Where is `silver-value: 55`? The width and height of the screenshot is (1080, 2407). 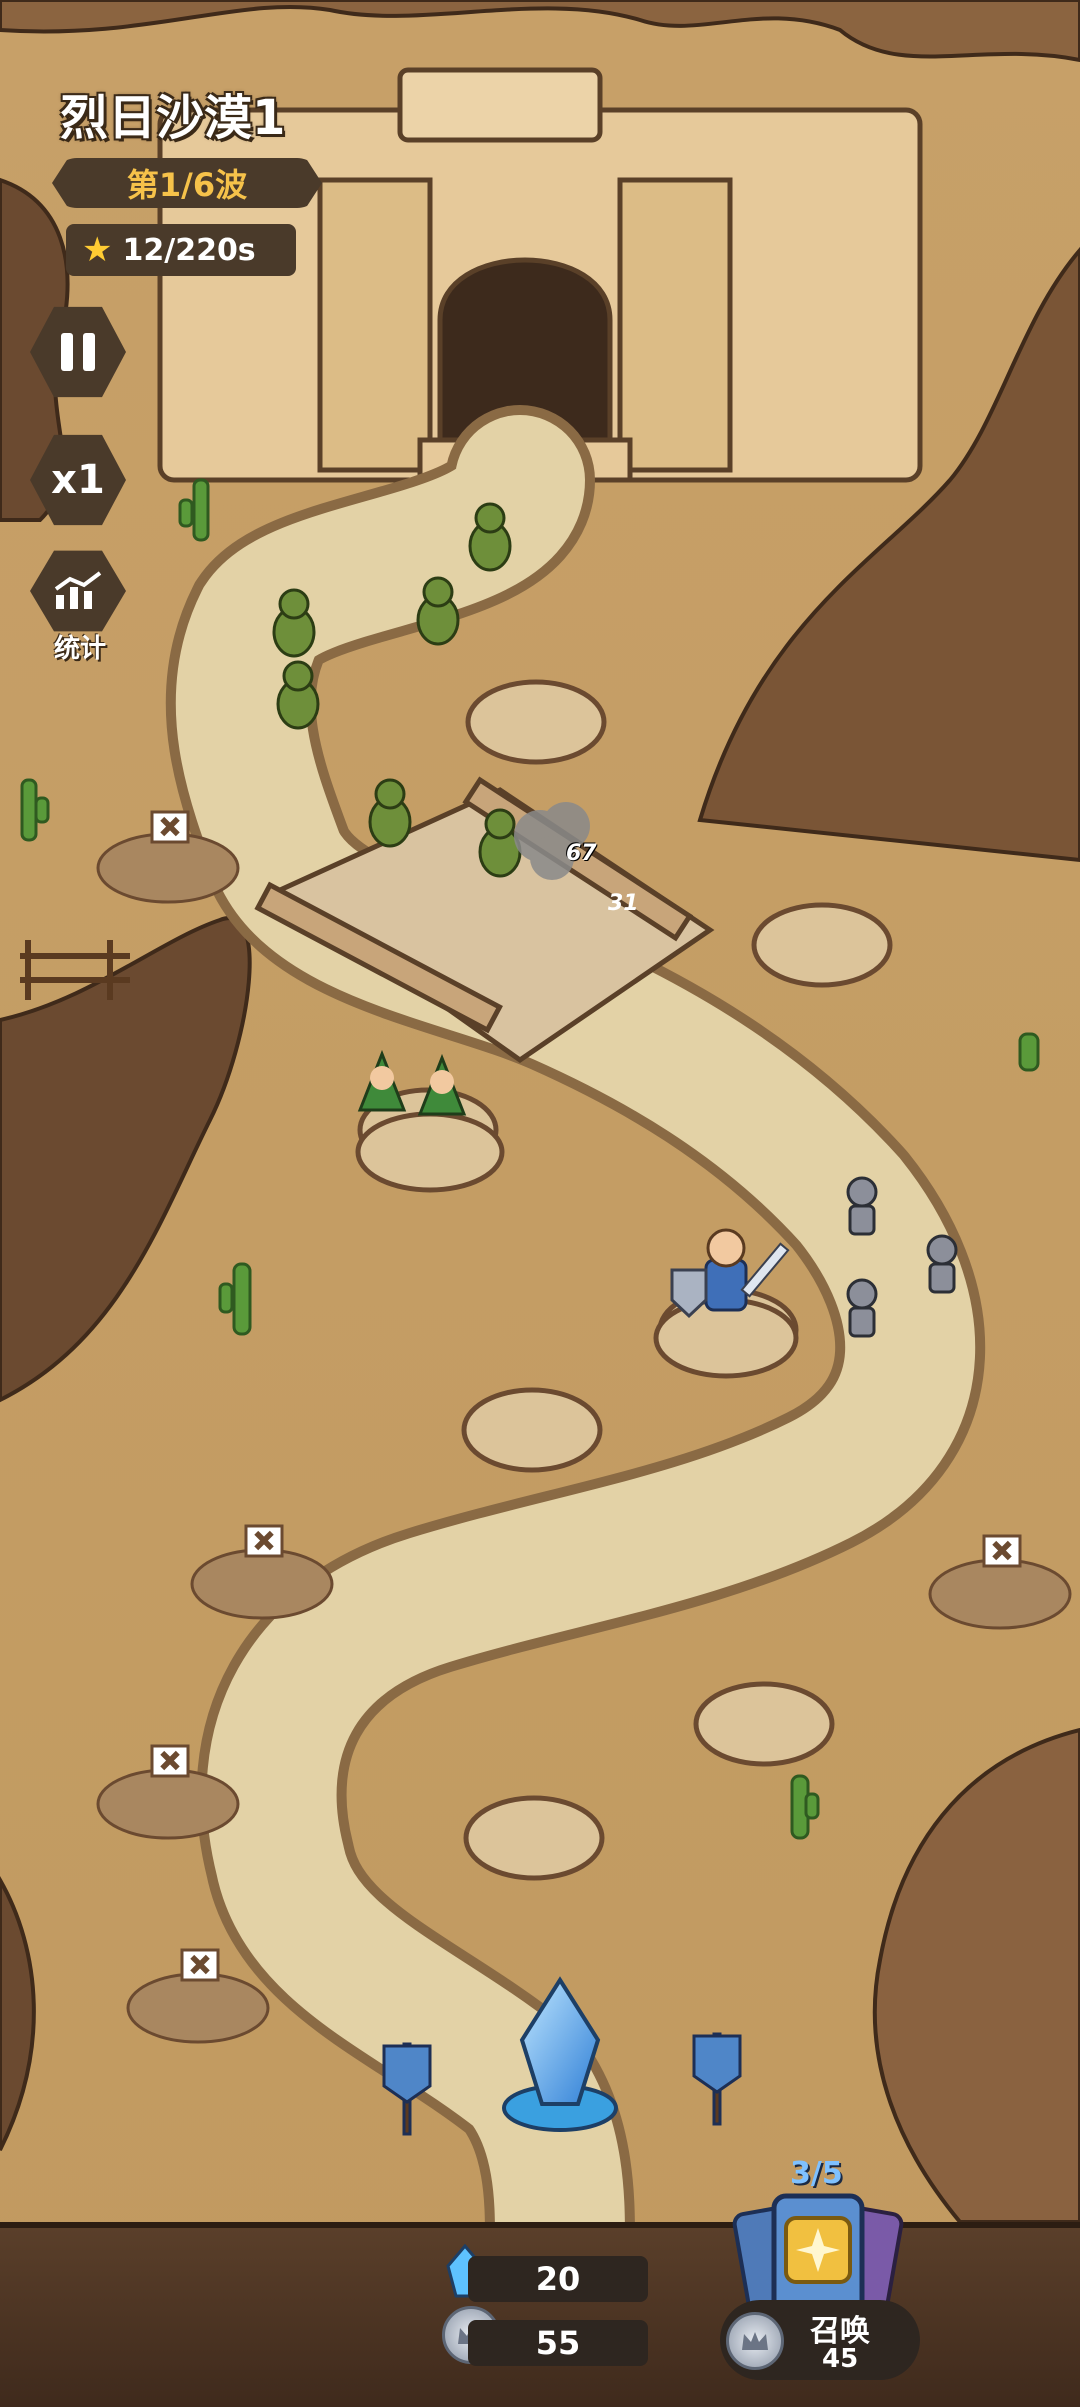
silver-value: 55 is located at coordinates (558, 2343).